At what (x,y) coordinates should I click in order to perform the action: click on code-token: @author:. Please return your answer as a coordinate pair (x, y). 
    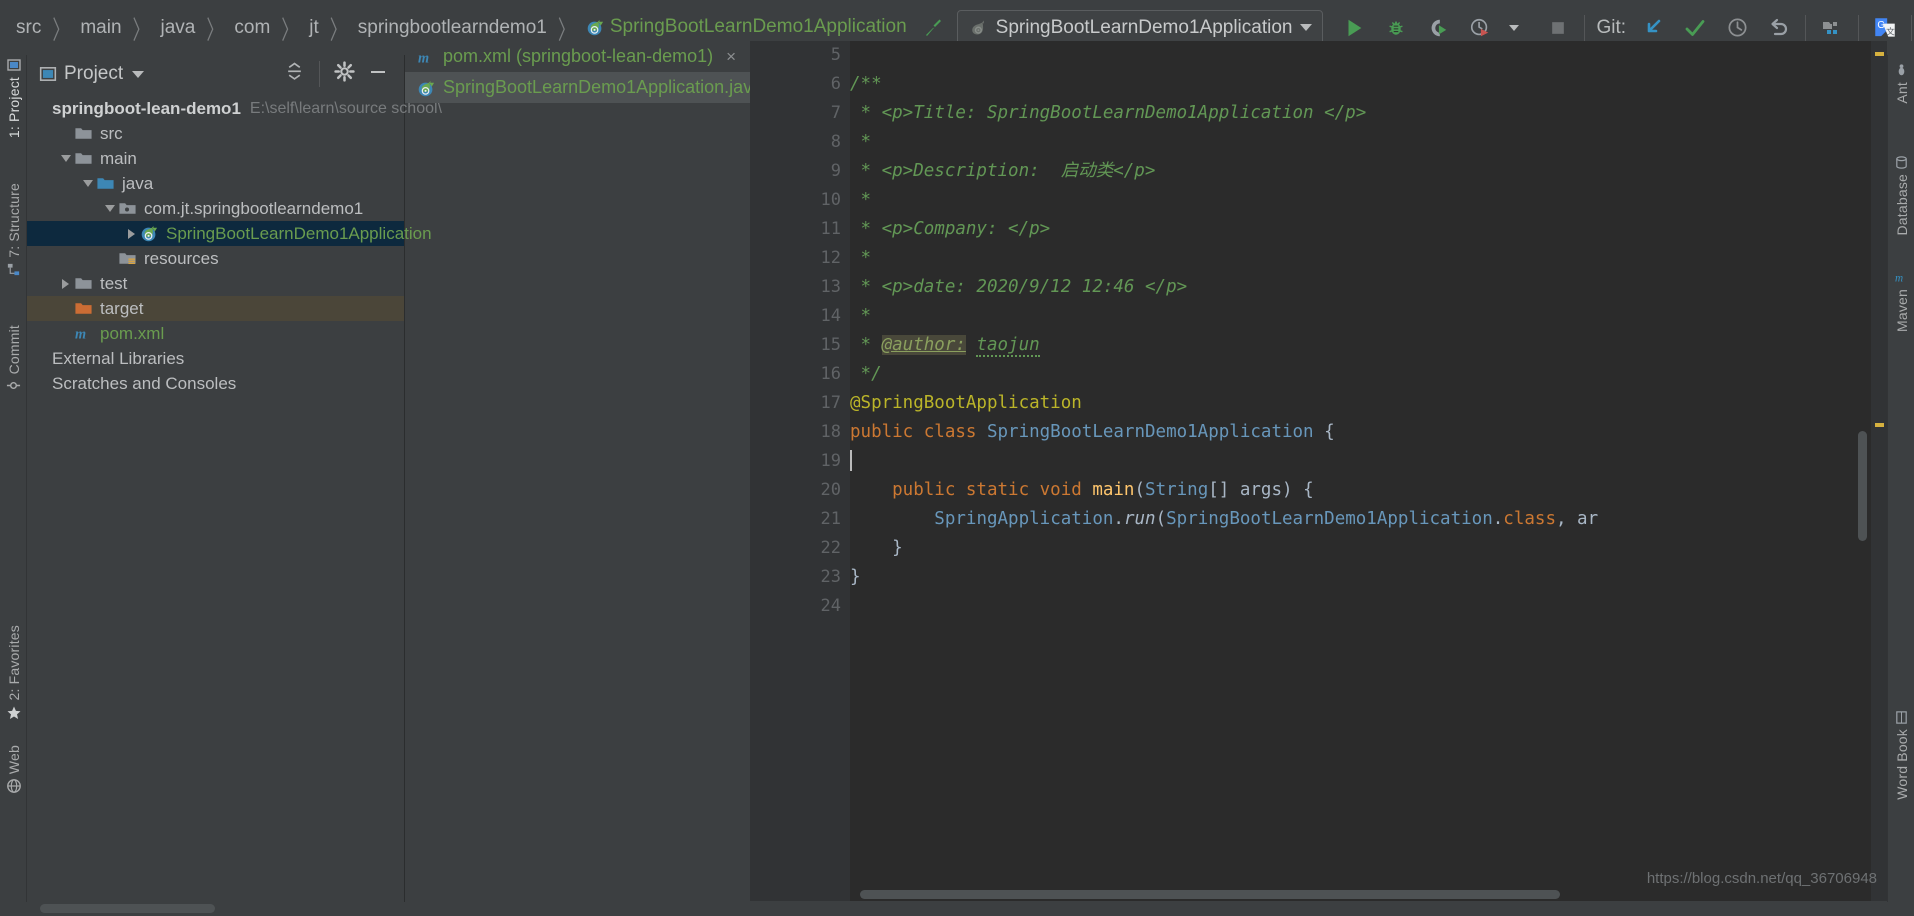
    Looking at the image, I should click on (923, 345).